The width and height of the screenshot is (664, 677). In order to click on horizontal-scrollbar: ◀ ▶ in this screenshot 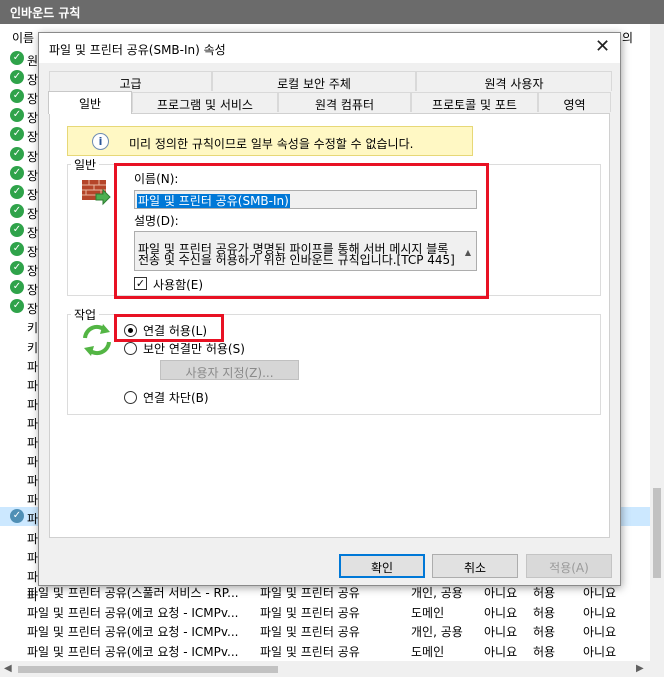, I will do `click(332, 669)`.